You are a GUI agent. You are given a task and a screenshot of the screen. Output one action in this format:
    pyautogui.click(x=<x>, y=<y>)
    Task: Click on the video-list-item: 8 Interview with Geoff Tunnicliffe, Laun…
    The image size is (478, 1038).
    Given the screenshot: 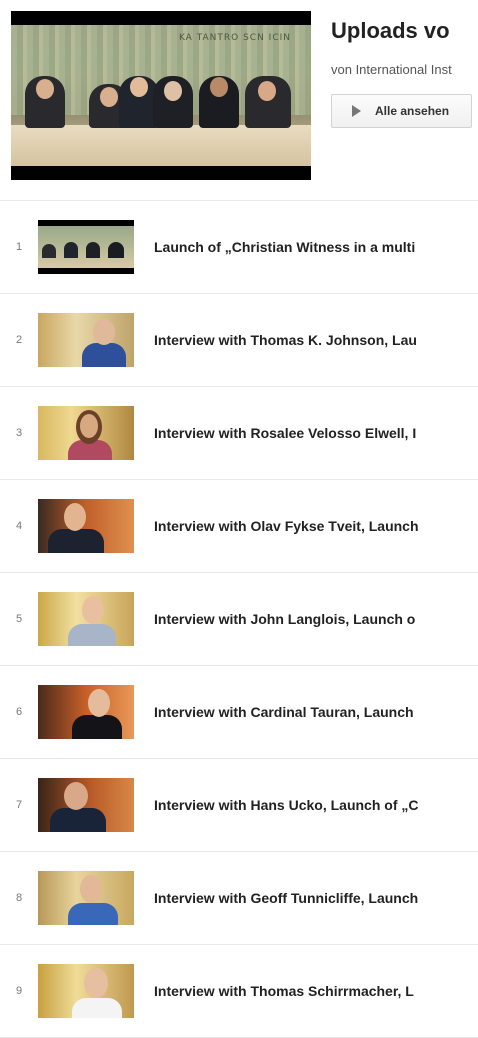 What is the action you would take?
    pyautogui.click(x=239, y=898)
    